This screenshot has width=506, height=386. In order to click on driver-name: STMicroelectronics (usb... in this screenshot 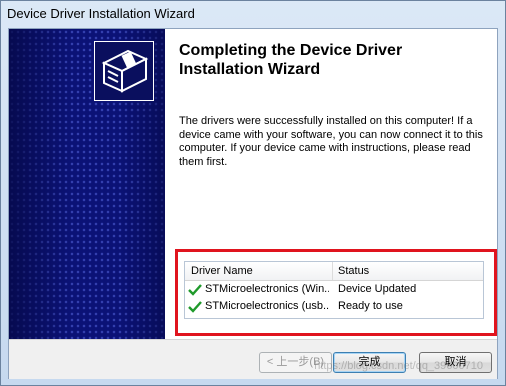, I will do `click(267, 306)`.